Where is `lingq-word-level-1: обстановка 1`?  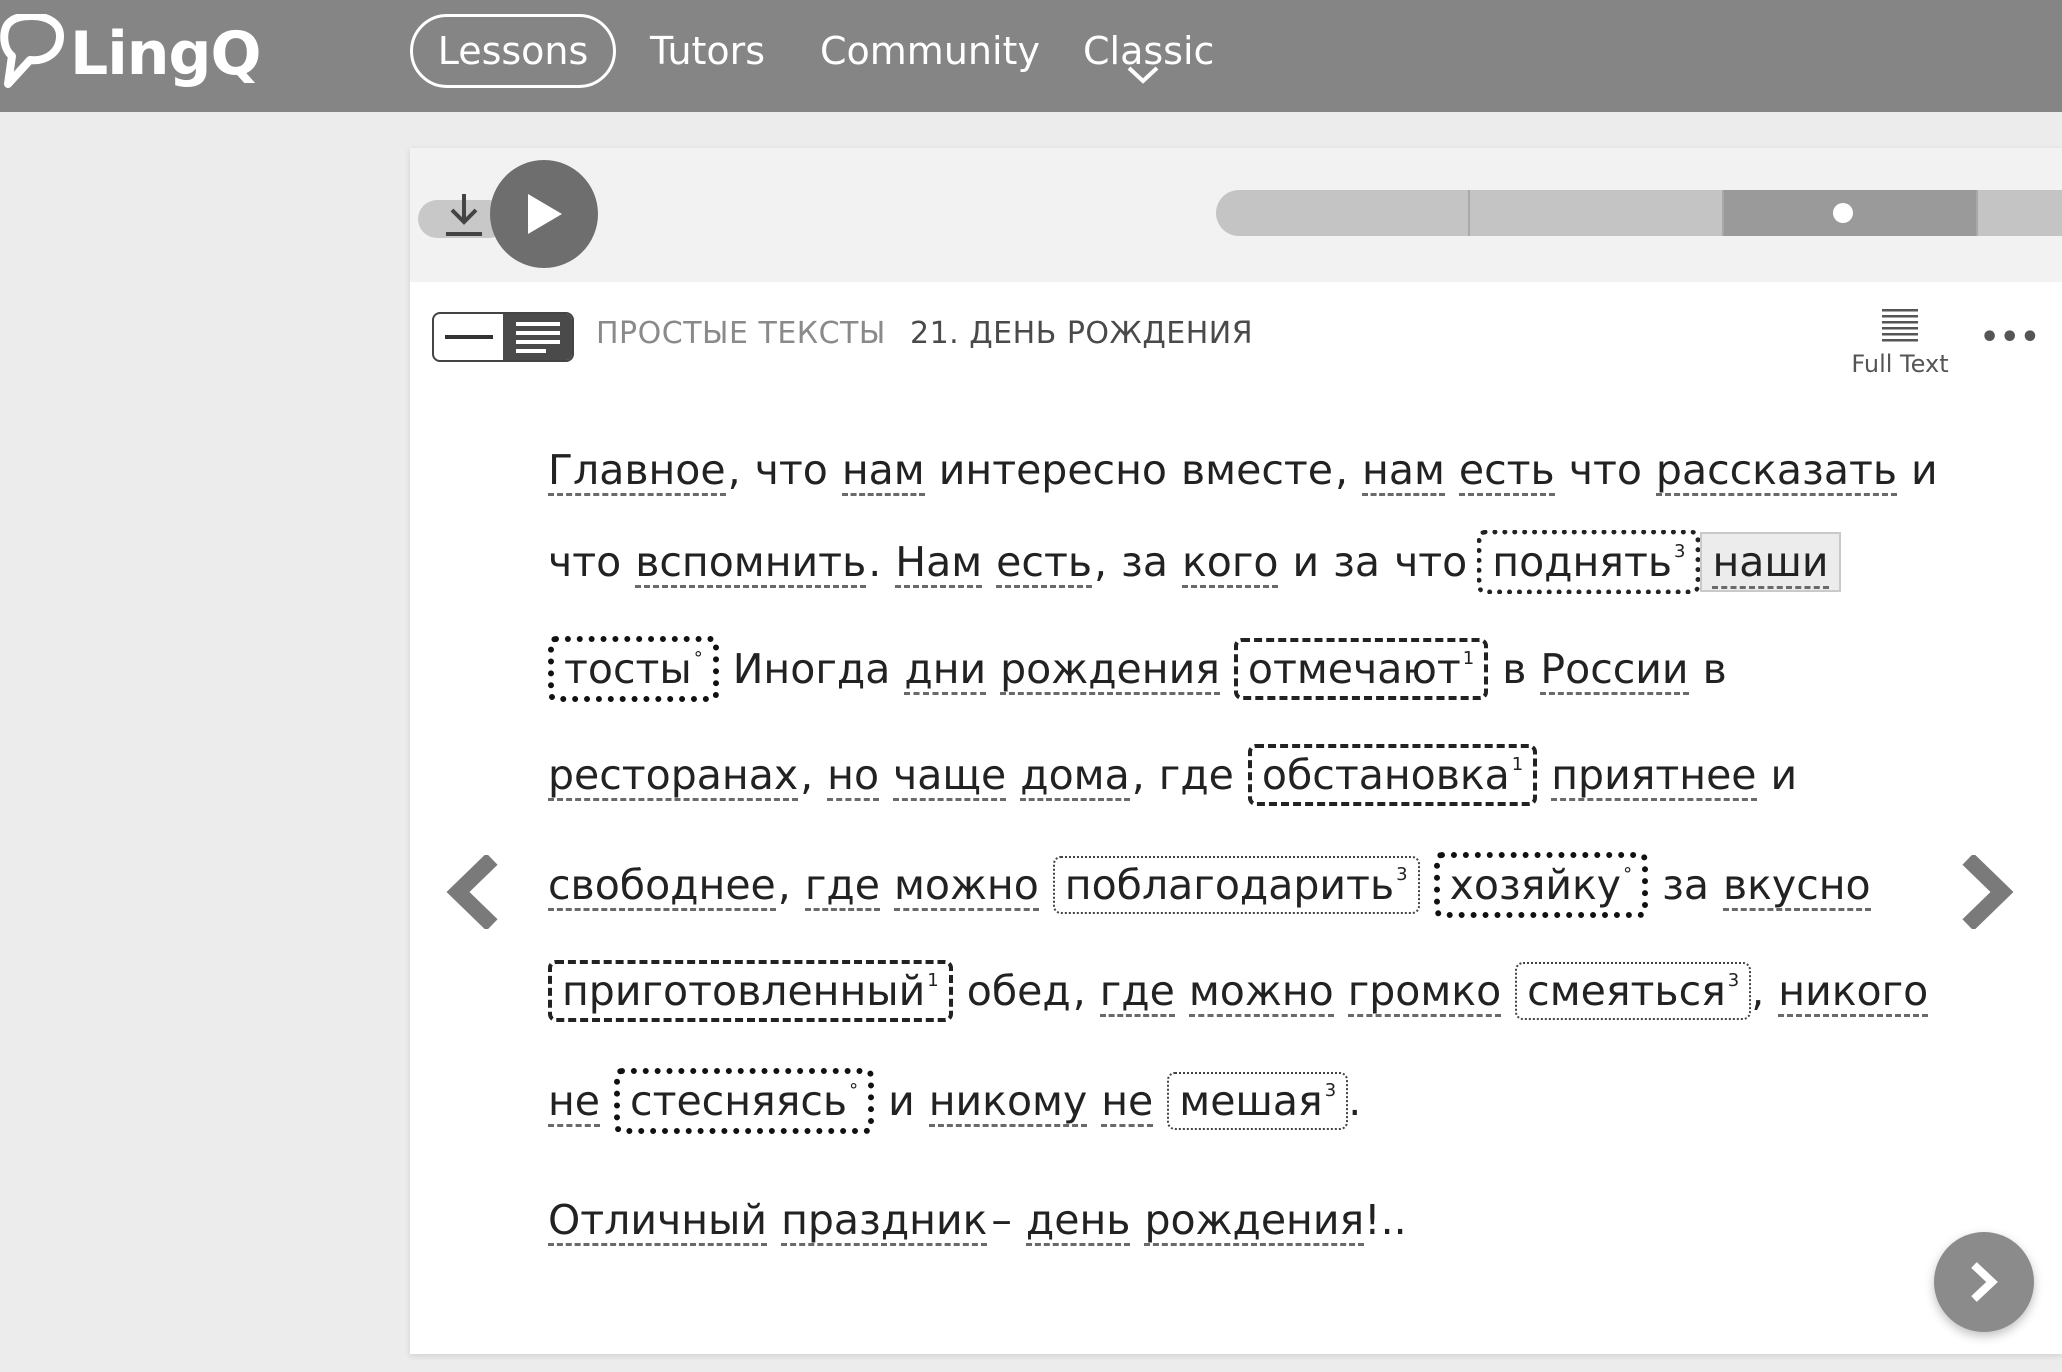 lingq-word-level-1: обстановка 1 is located at coordinates (1392, 775).